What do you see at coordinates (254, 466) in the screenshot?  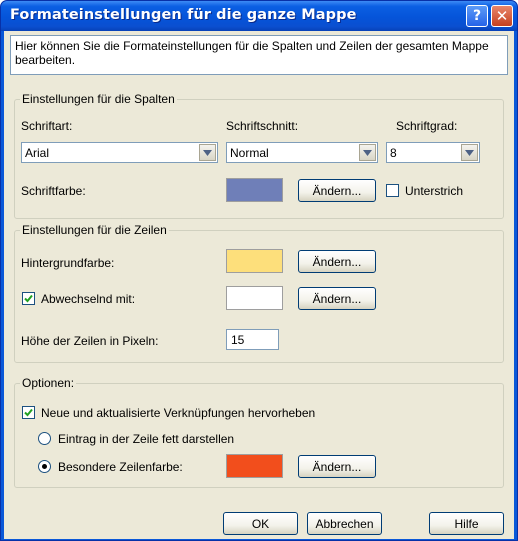 I see `special-row-color-swatch` at bounding box center [254, 466].